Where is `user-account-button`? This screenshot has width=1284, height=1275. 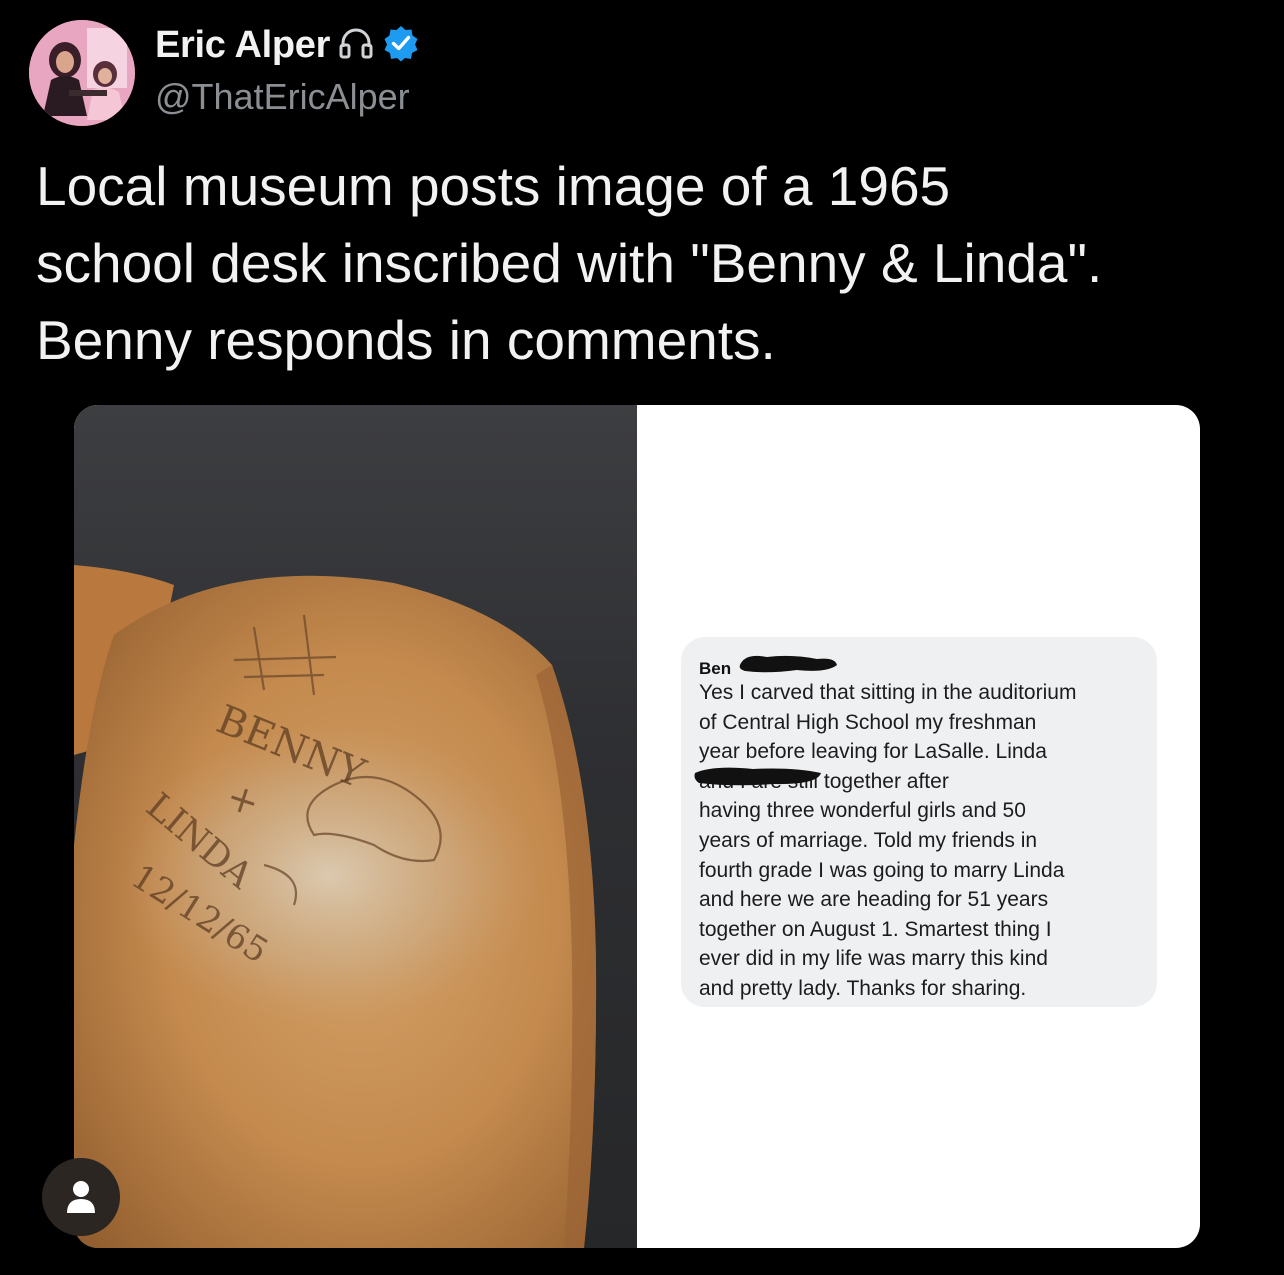 user-account-button is located at coordinates (81, 1197).